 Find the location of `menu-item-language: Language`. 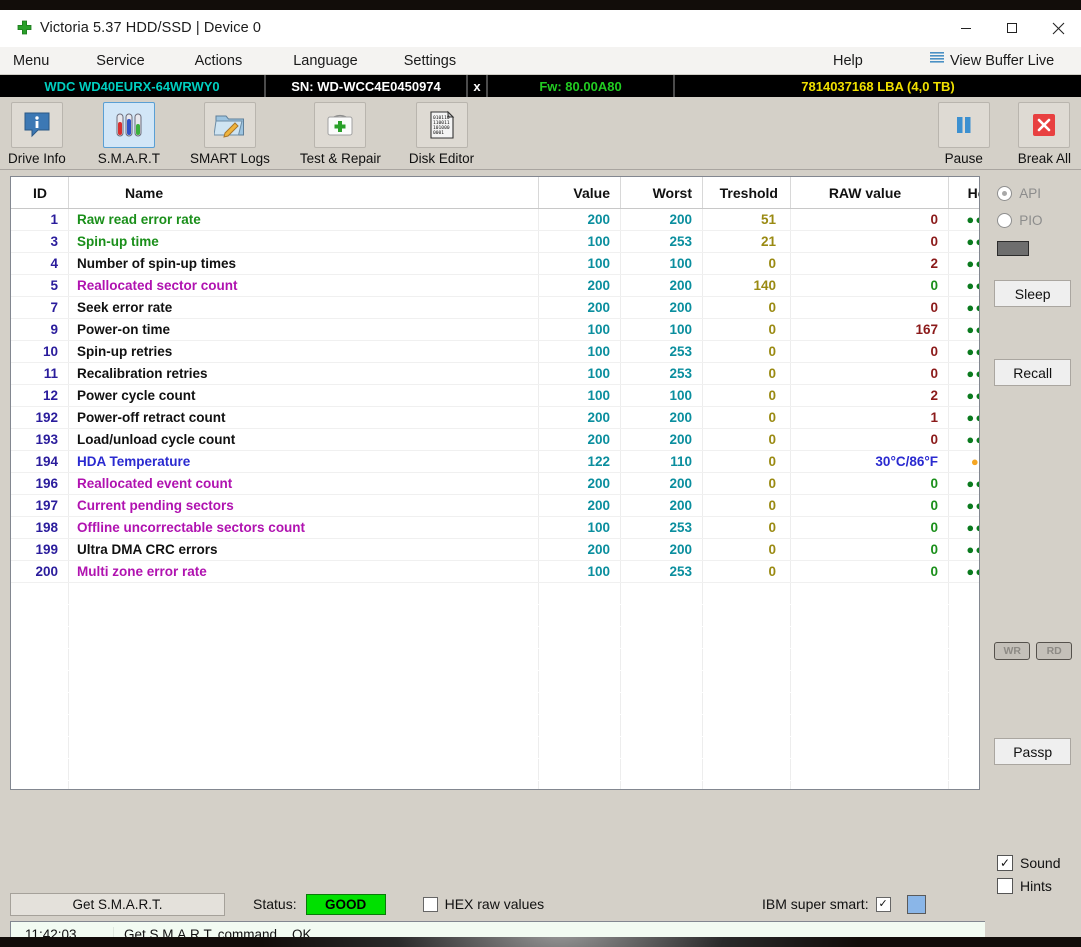

menu-item-language: Language is located at coordinates (325, 61).